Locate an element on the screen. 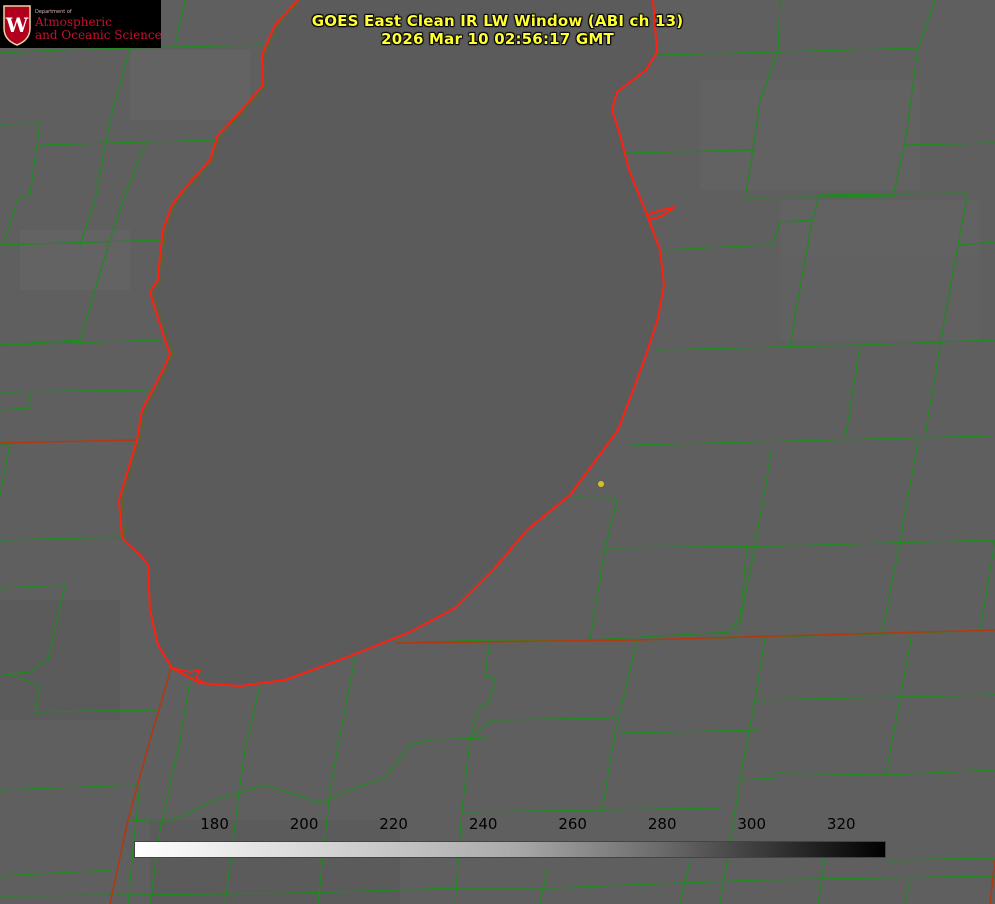 The width and height of the screenshot is (995, 904). colorbar-tick-280: 280 is located at coordinates (662, 824).